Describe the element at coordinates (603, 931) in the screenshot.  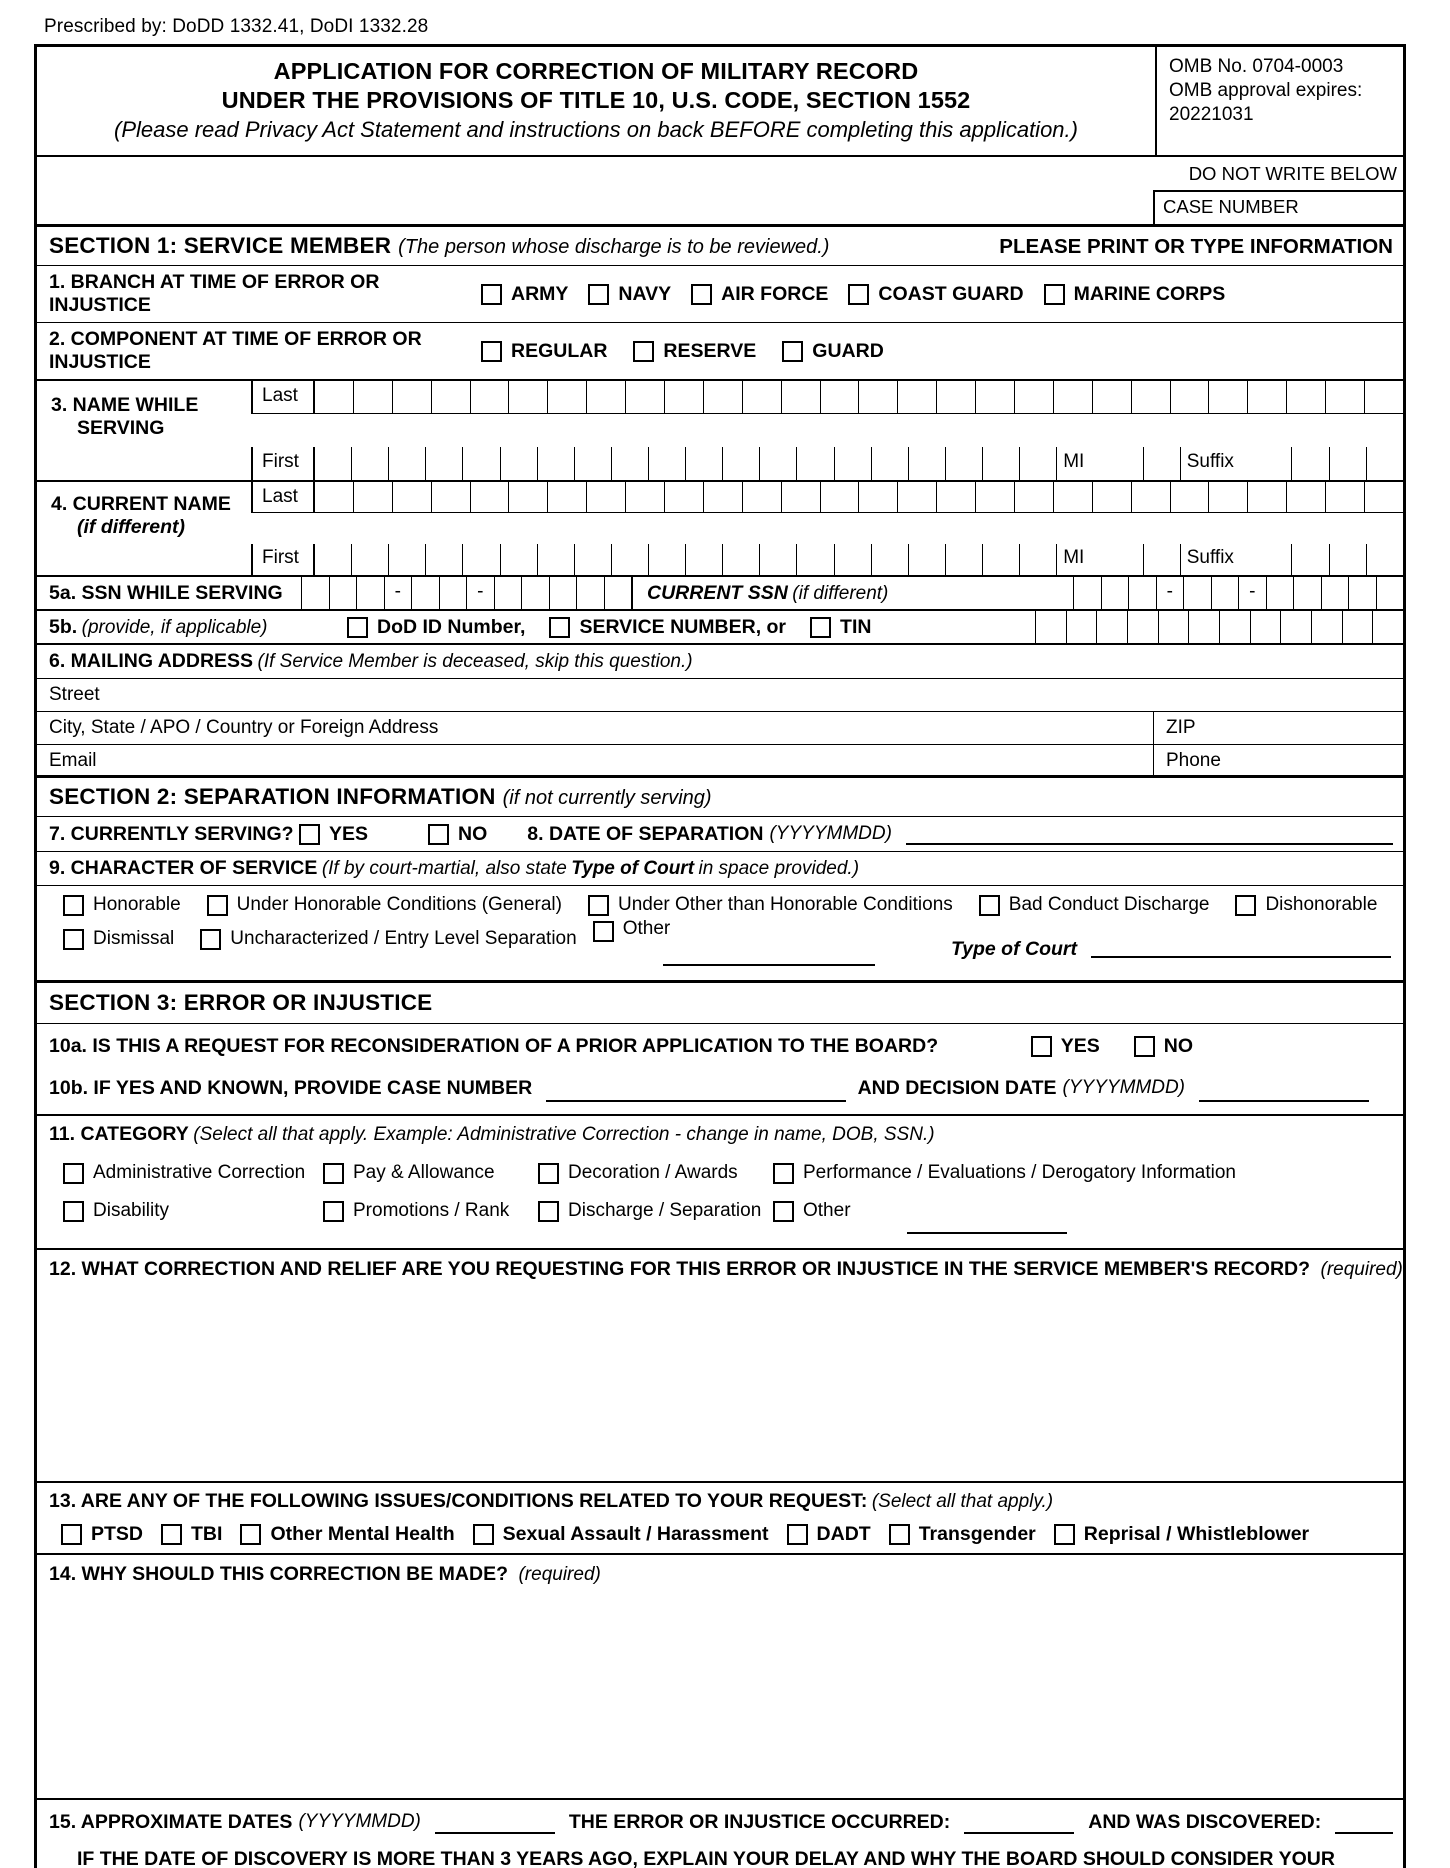
I see `checkbox-other-character-of-service` at that location.